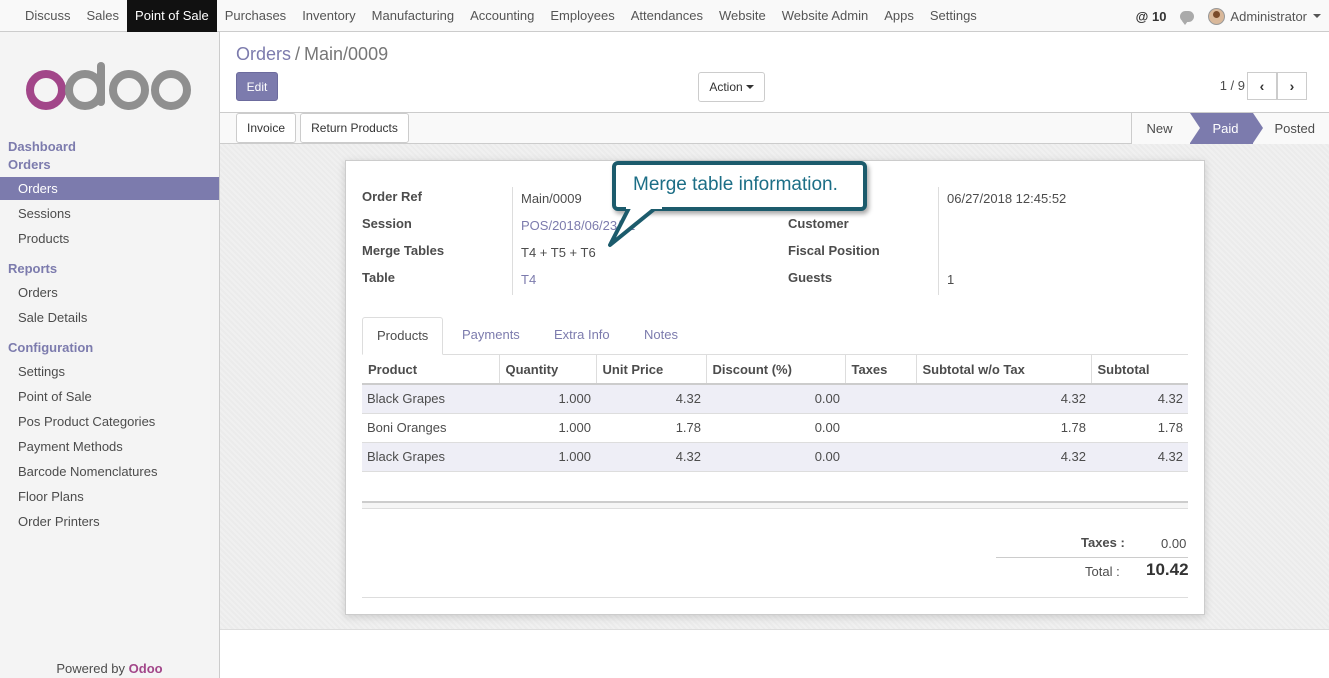  I want to click on stage-paid: Paid, so click(1226, 128).